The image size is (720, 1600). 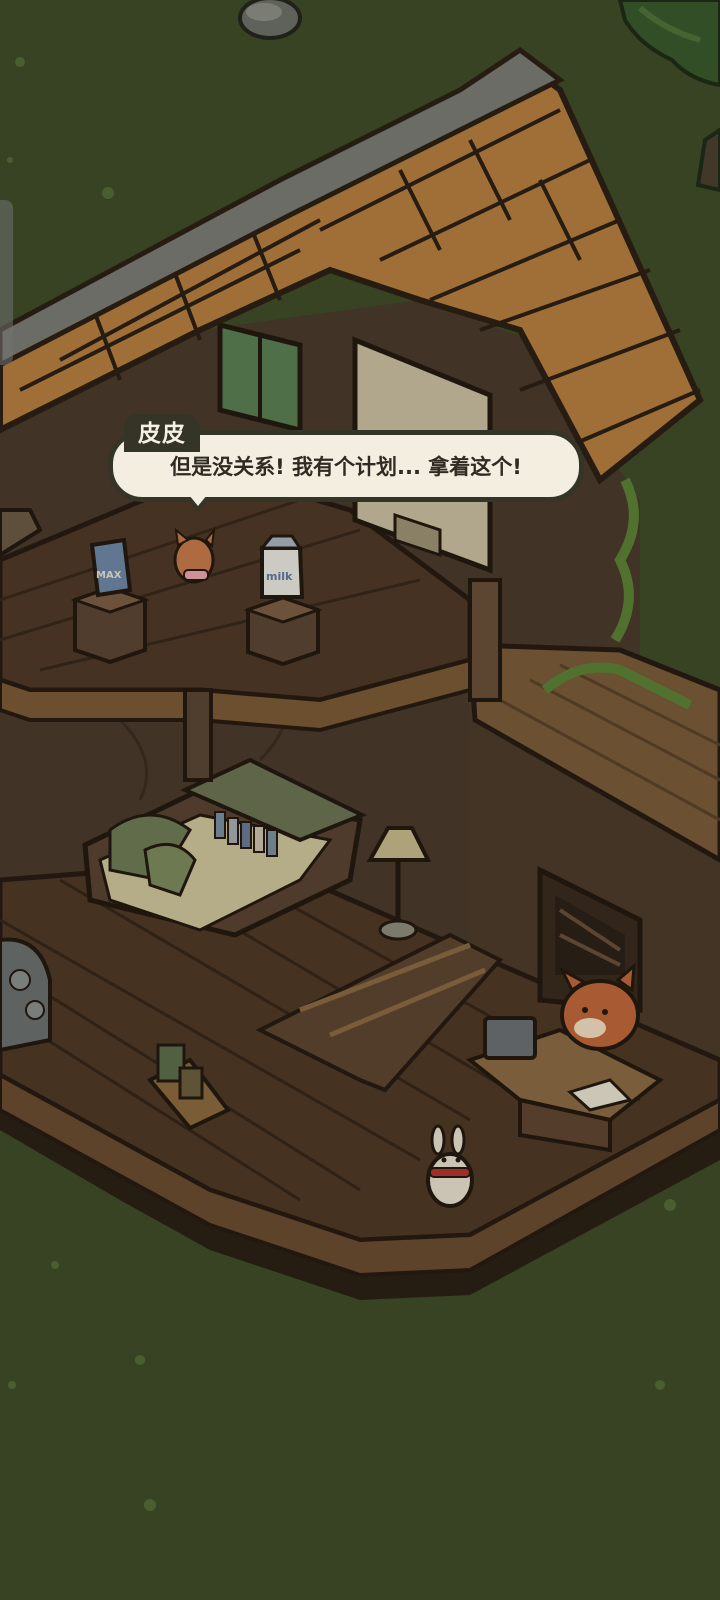 I want to click on speaker-name: 皮皮, so click(x=162, y=434).